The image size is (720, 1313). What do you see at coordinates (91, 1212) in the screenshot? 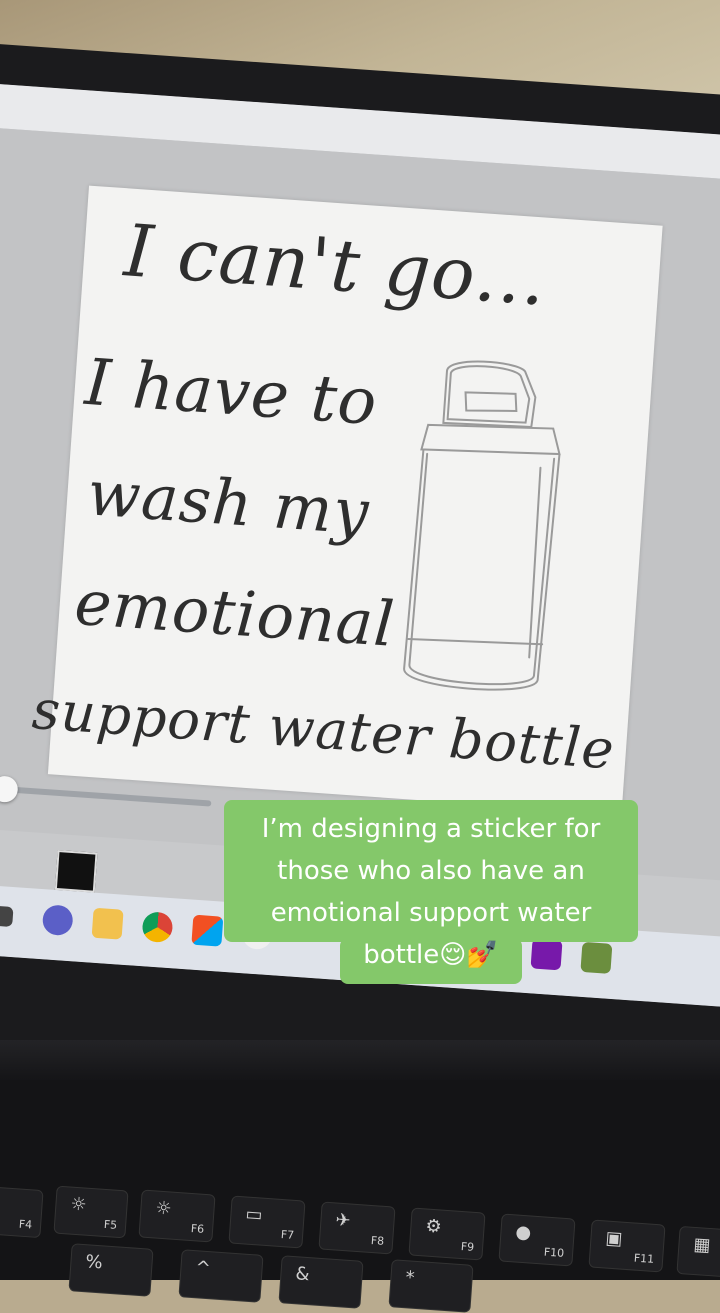
I see `key-f5: ☼ F5` at bounding box center [91, 1212].